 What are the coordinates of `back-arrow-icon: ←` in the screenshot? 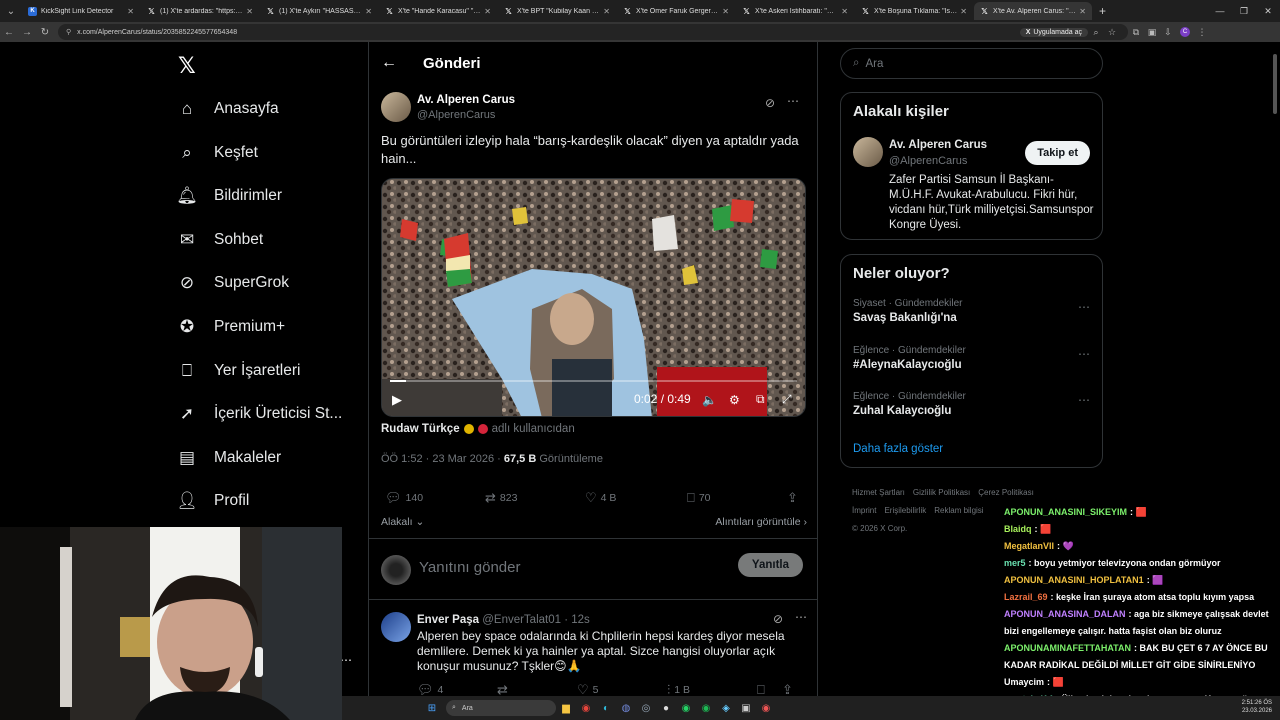 It's located at (395, 63).